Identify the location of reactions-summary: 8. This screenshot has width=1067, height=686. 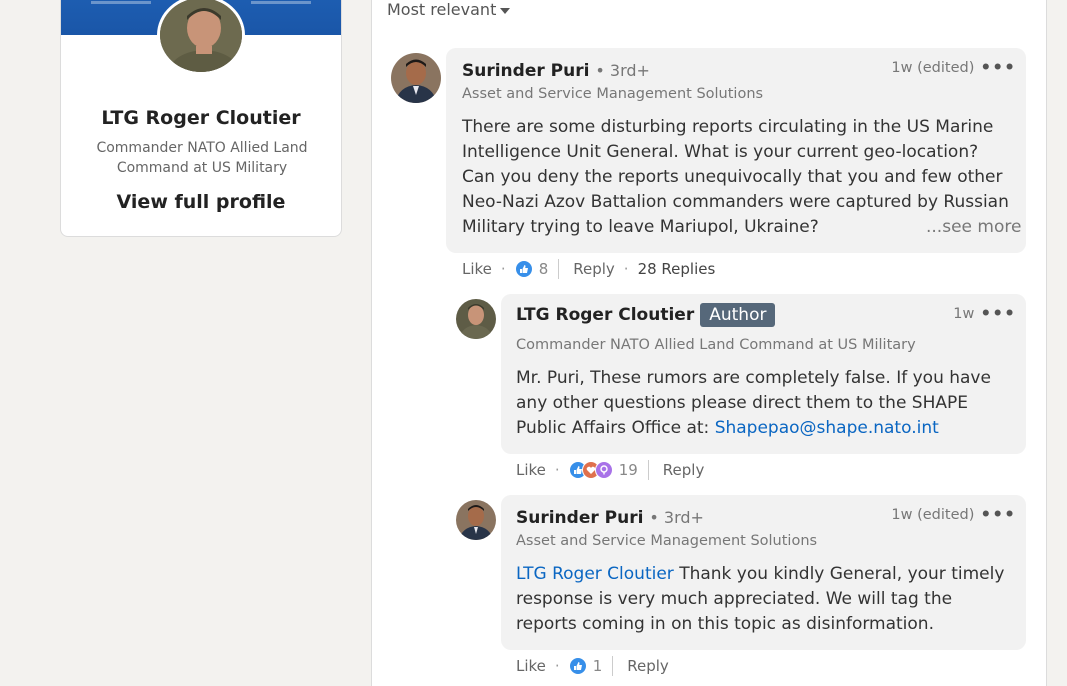
(531, 269).